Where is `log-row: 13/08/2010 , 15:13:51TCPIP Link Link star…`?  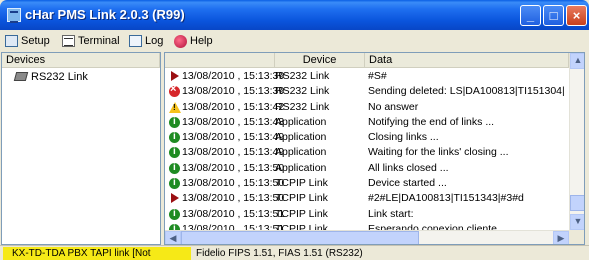
log-row: 13/08/2010 , 15:13:51TCPIP Link Link star… is located at coordinates (367, 214).